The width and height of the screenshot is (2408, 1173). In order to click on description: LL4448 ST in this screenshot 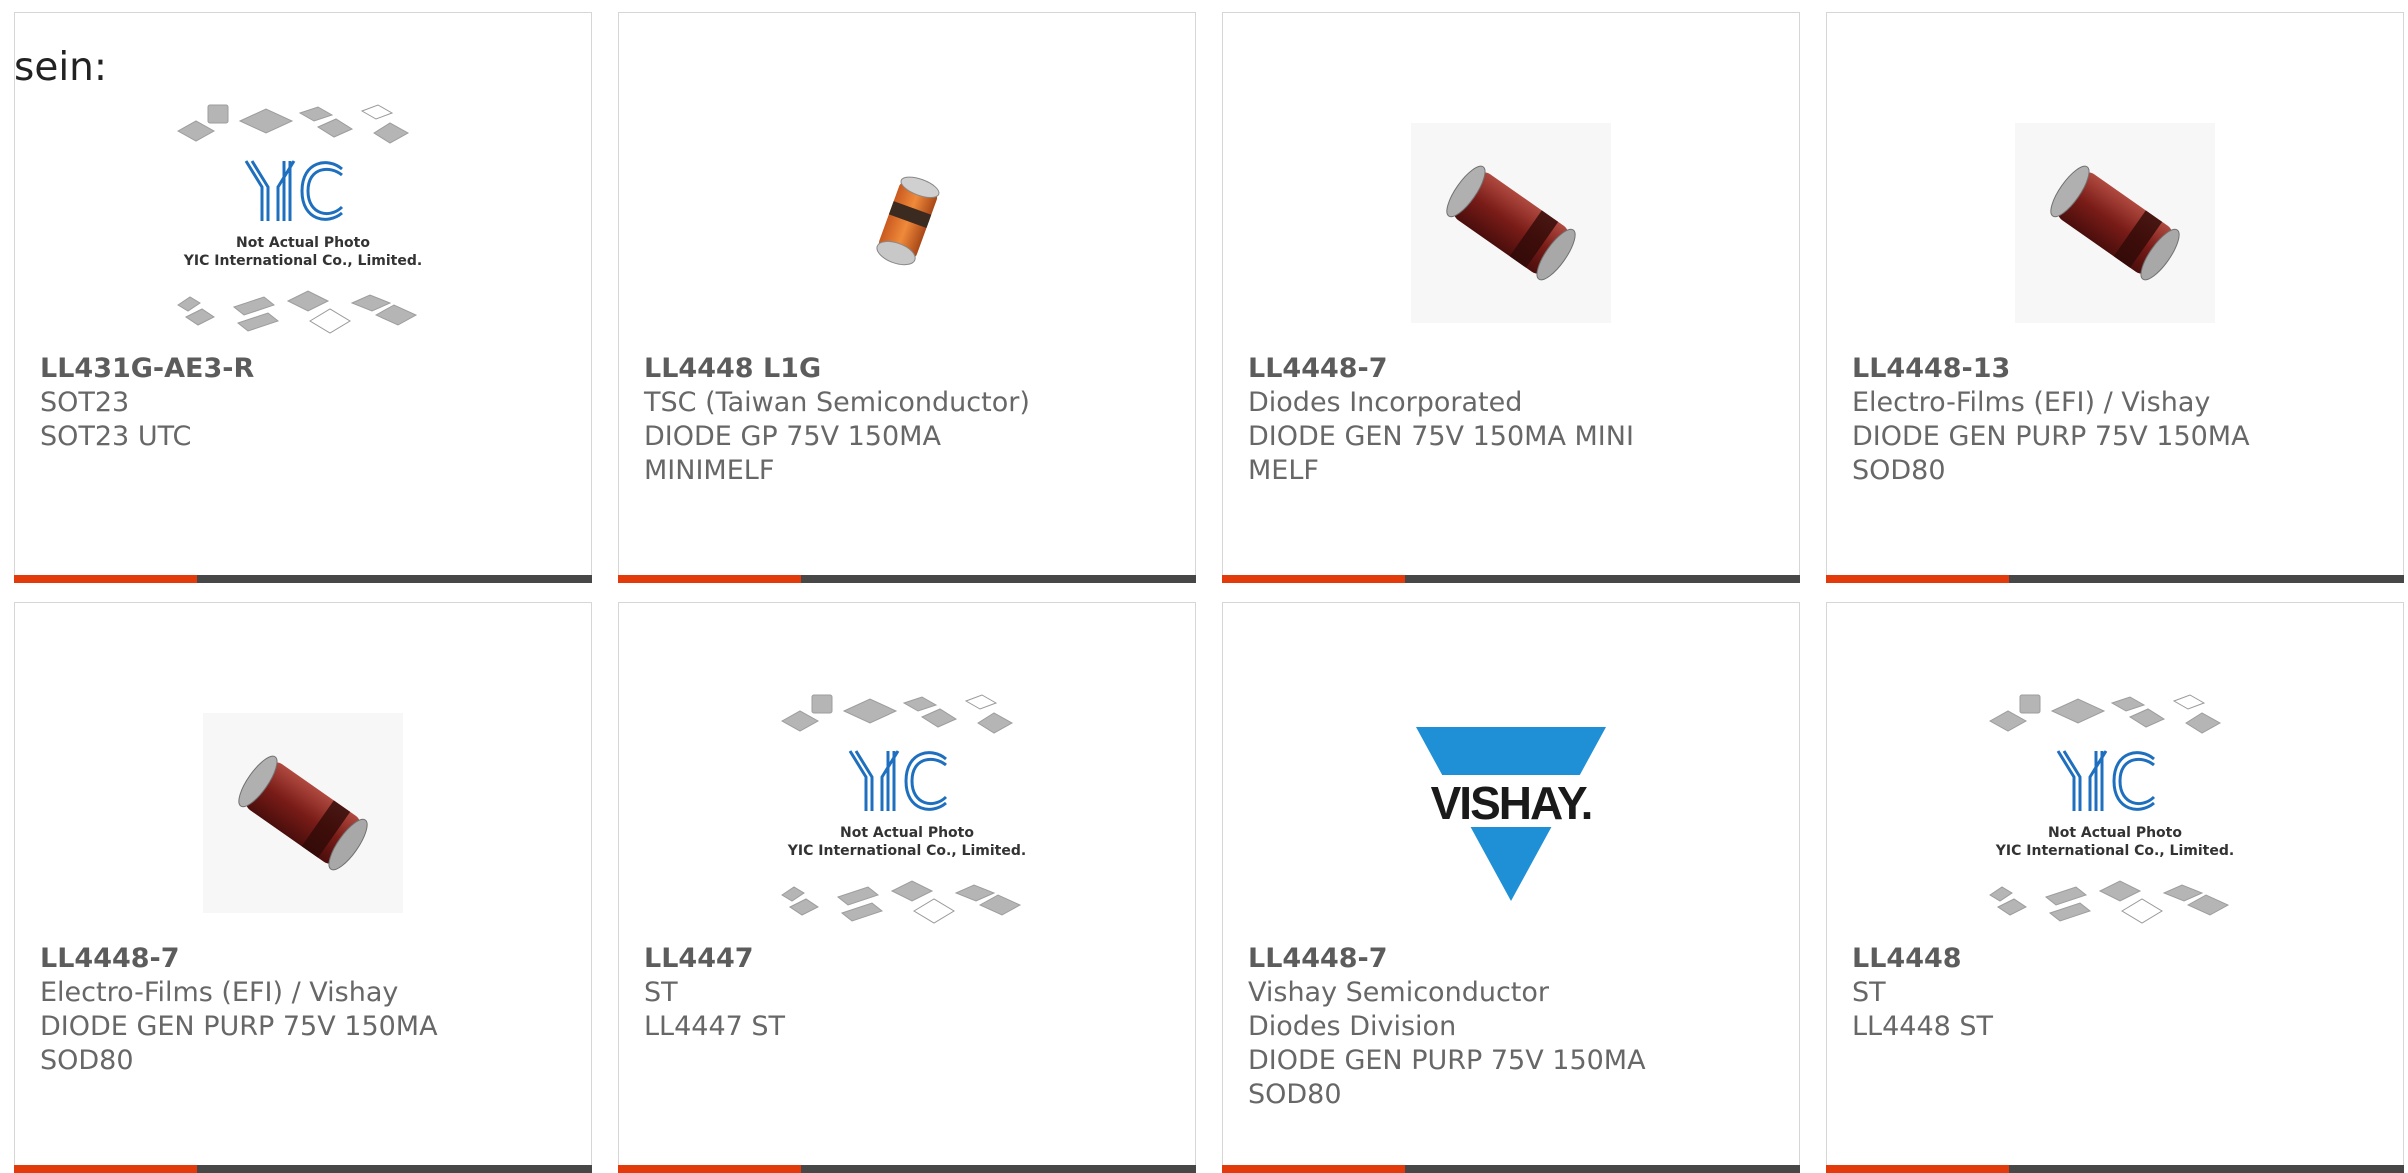, I will do `click(1923, 1026)`.